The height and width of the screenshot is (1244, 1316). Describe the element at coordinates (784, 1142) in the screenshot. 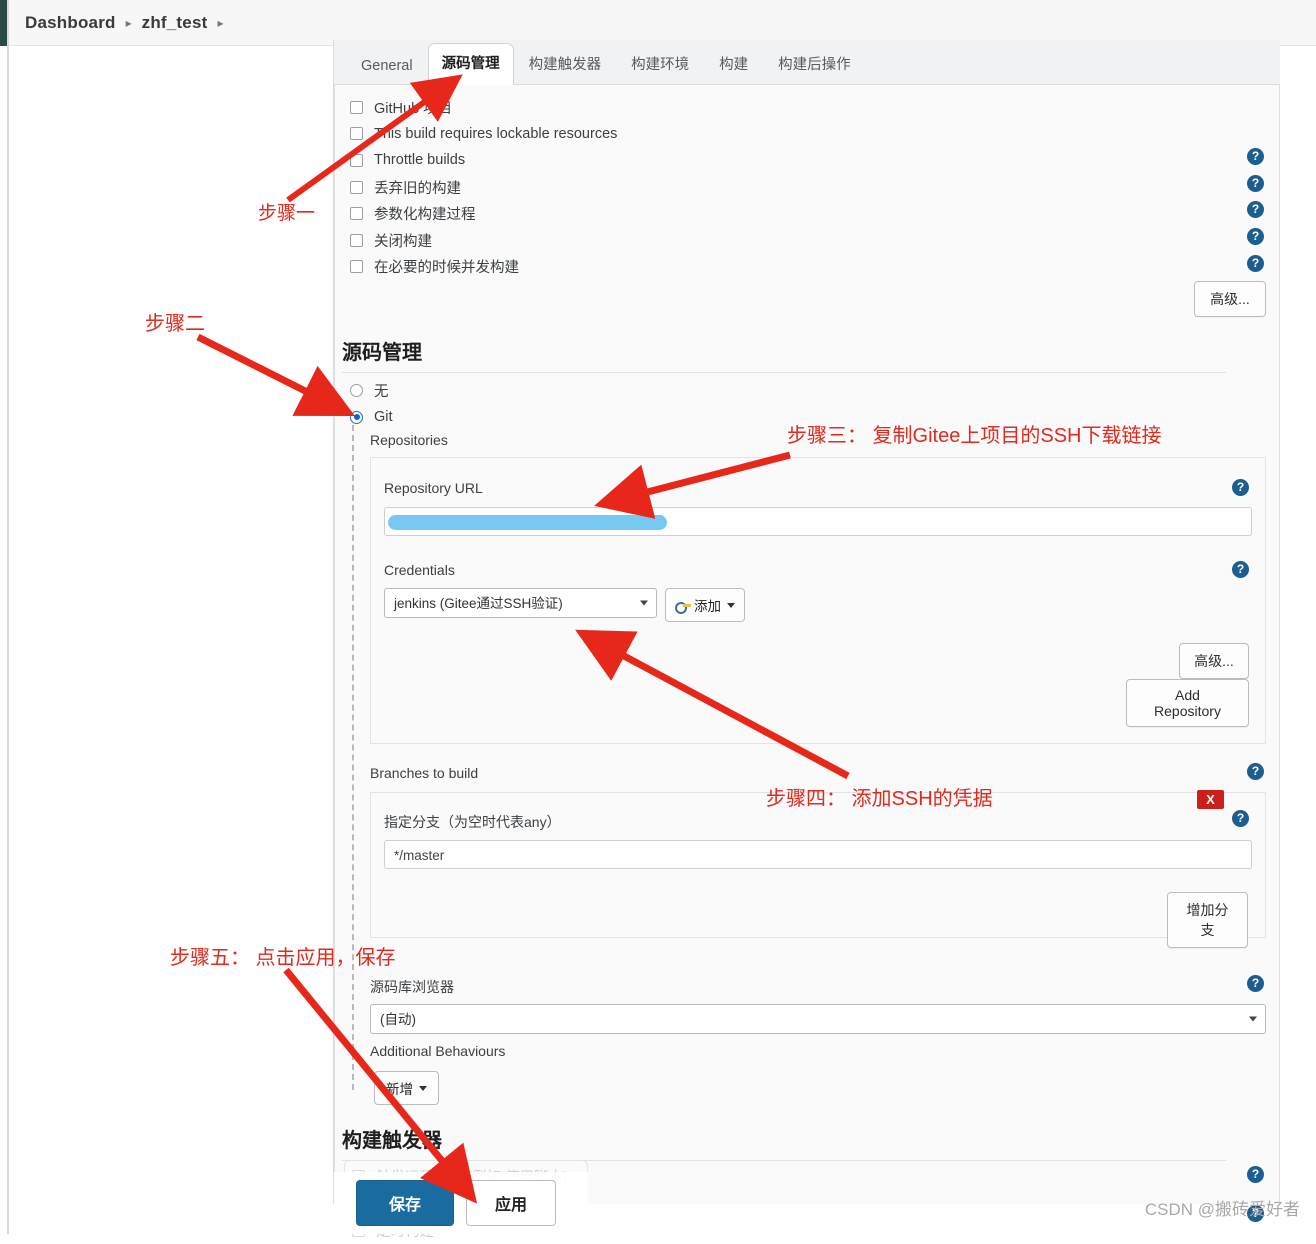

I see `triggers-section-heading: 构建触发器` at that location.